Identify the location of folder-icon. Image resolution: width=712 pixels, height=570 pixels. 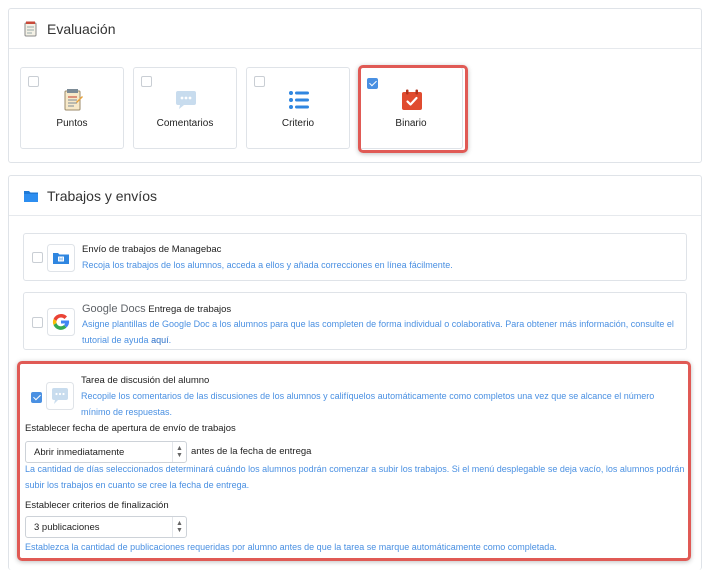
(31, 196).